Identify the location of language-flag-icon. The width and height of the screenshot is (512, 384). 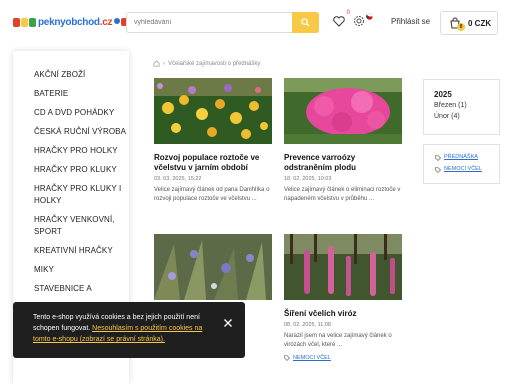
(369, 16).